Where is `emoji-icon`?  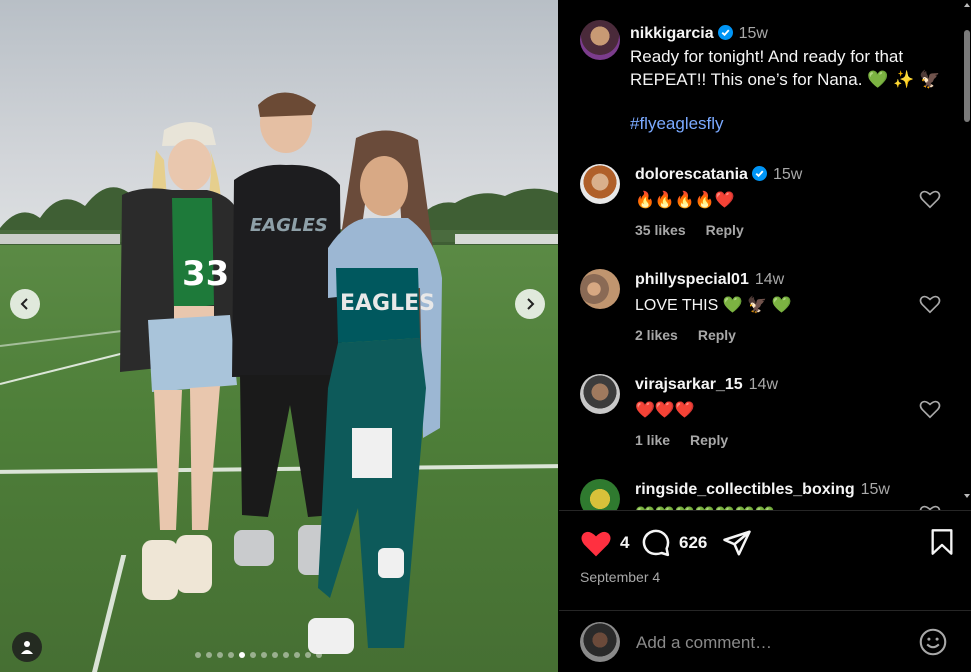
emoji-icon is located at coordinates (933, 642).